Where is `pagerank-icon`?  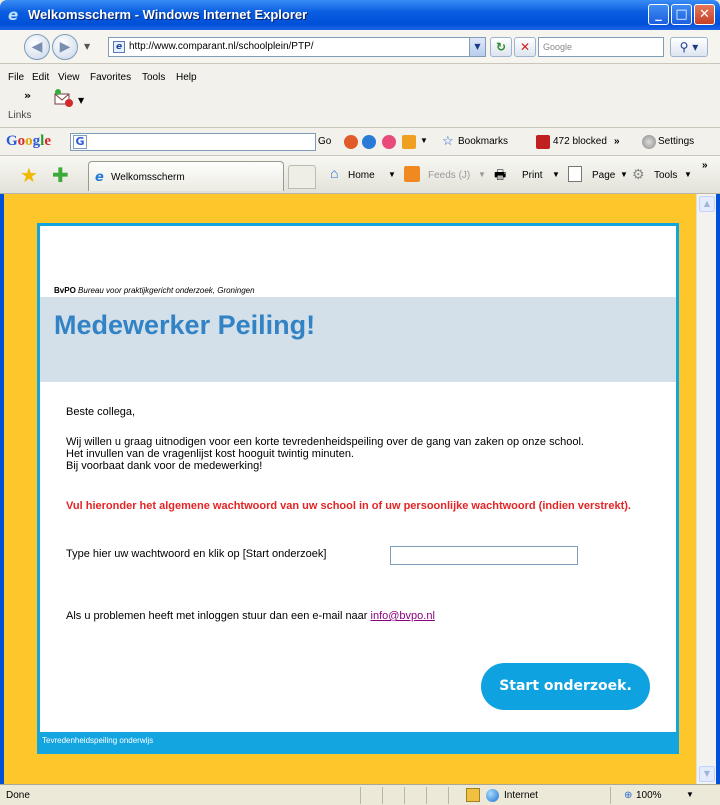 pagerank-icon is located at coordinates (351, 142).